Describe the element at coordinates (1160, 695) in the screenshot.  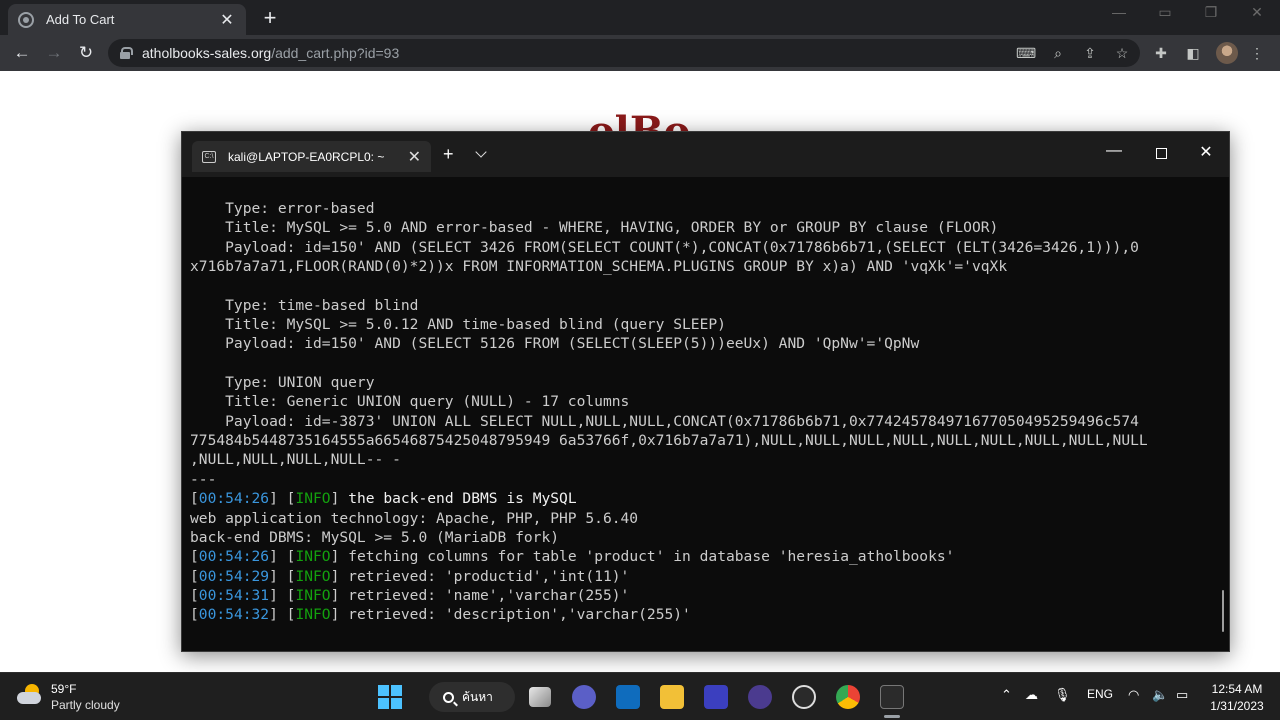
I see `volume-icon: 🔈` at that location.